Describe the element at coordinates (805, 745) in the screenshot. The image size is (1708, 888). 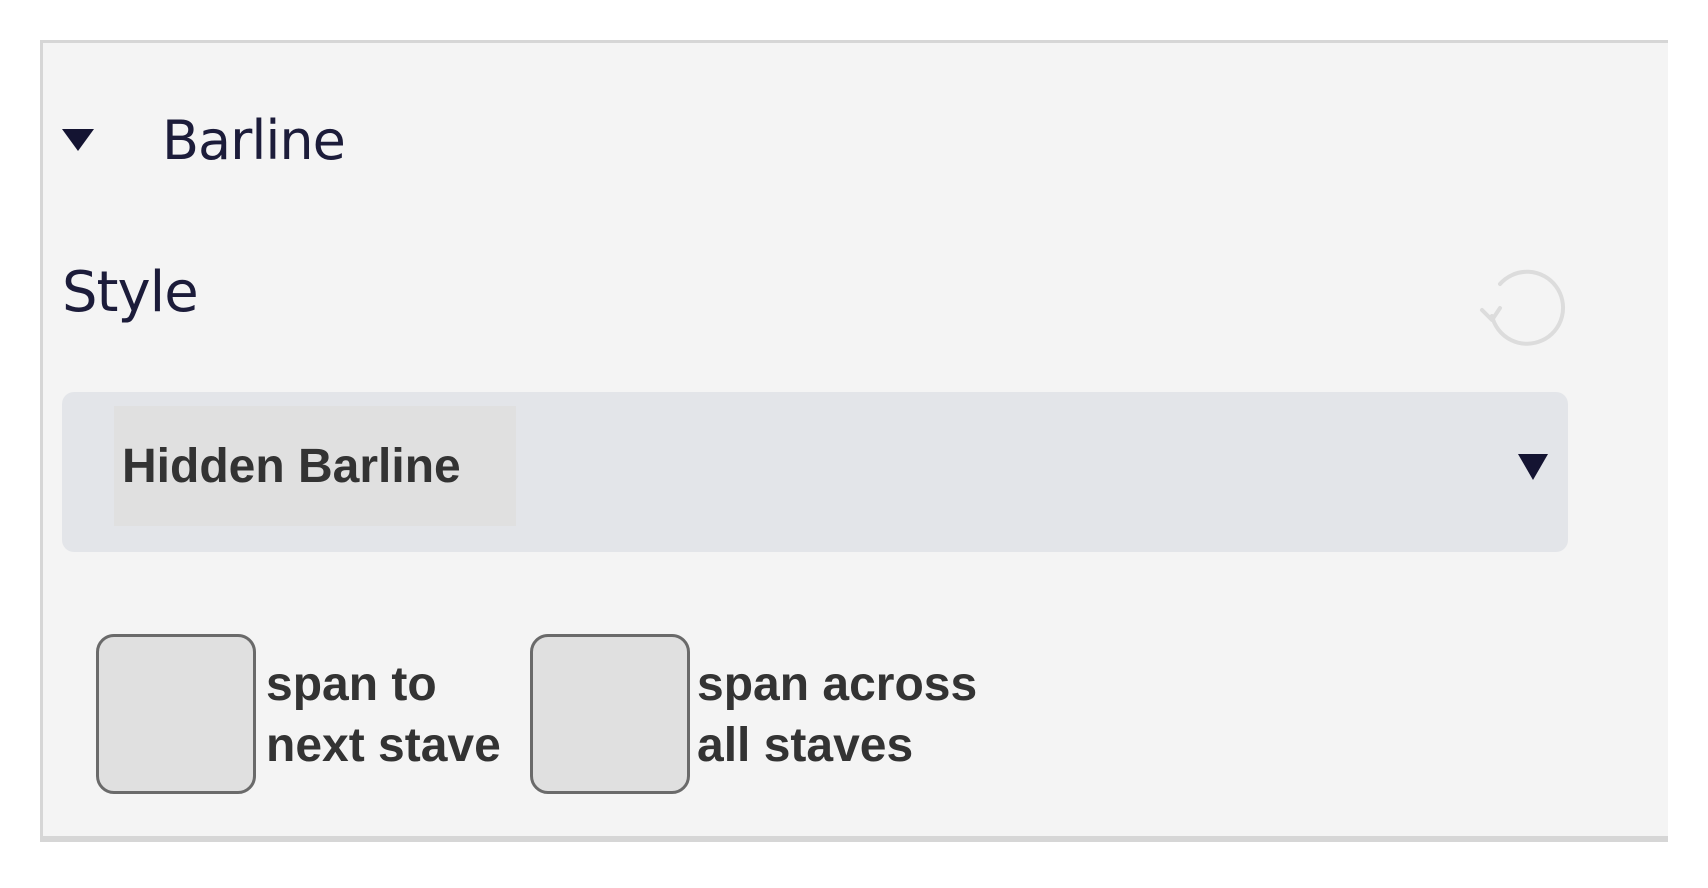
I see `span-across-all-staves-label-line2: all staves` at that location.